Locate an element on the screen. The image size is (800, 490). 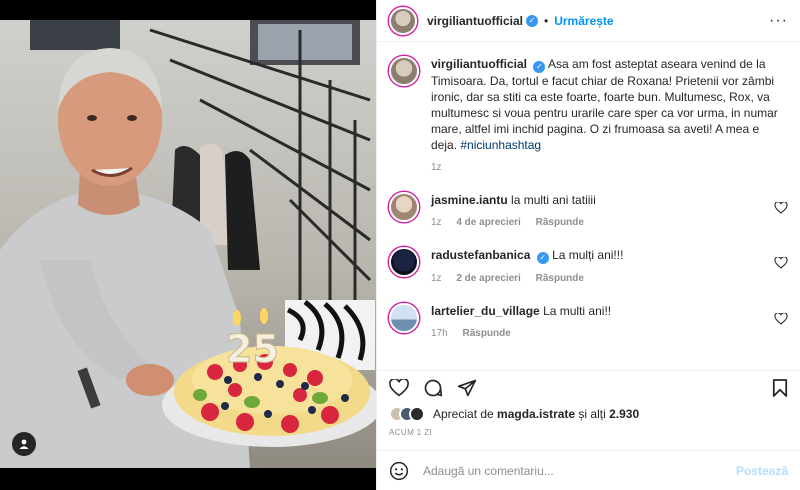
add-comment-bar: Postează is located at coordinates (588, 470).